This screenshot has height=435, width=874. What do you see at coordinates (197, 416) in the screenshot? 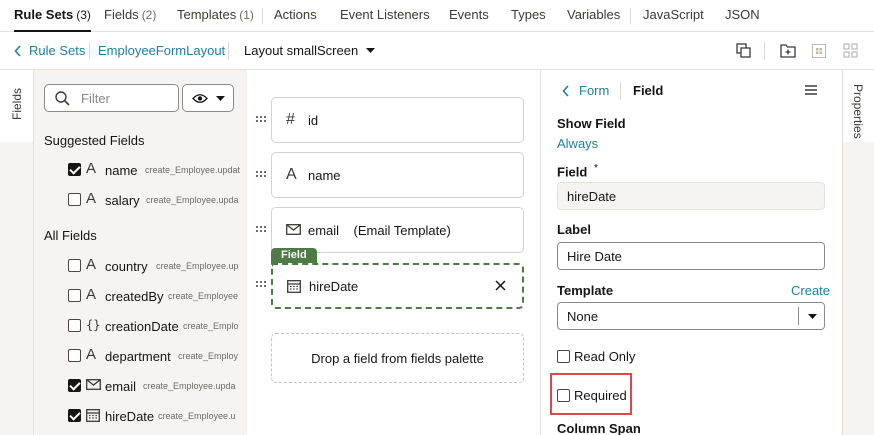
I see `field-expression: create_Employee.u` at bounding box center [197, 416].